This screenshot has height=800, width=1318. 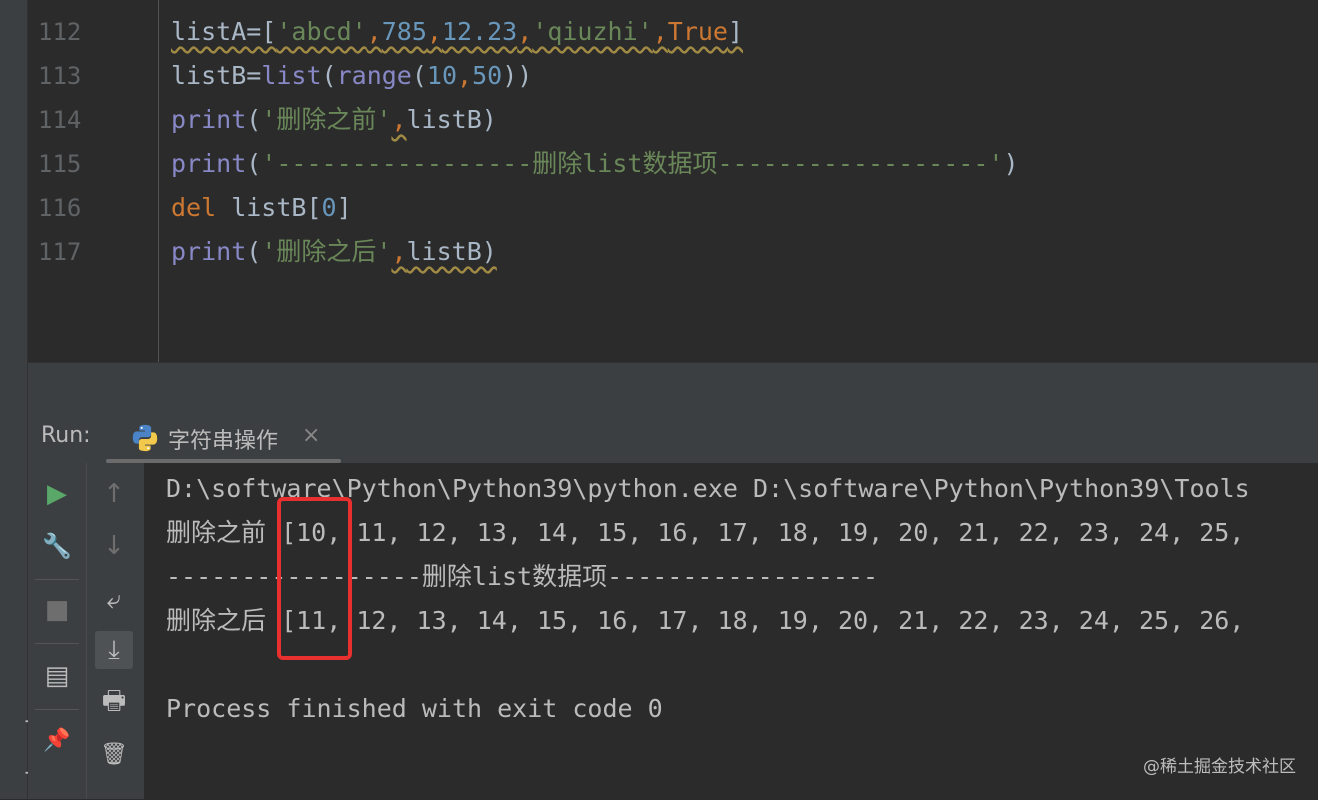 I want to click on soft-wrap-icon: ⤶, so click(x=114, y=600).